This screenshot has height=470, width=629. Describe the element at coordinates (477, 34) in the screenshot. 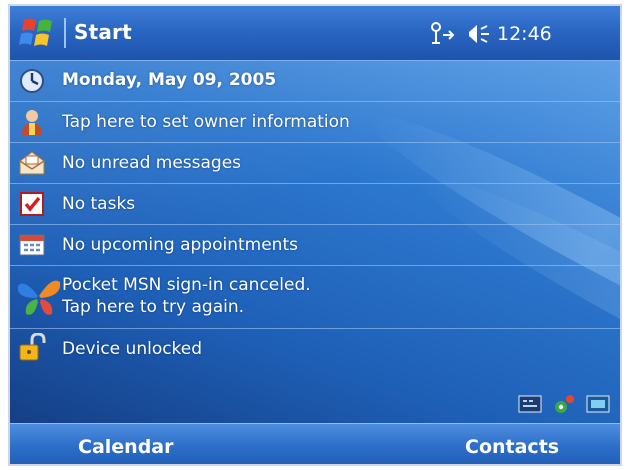

I see `speaker-icon` at that location.